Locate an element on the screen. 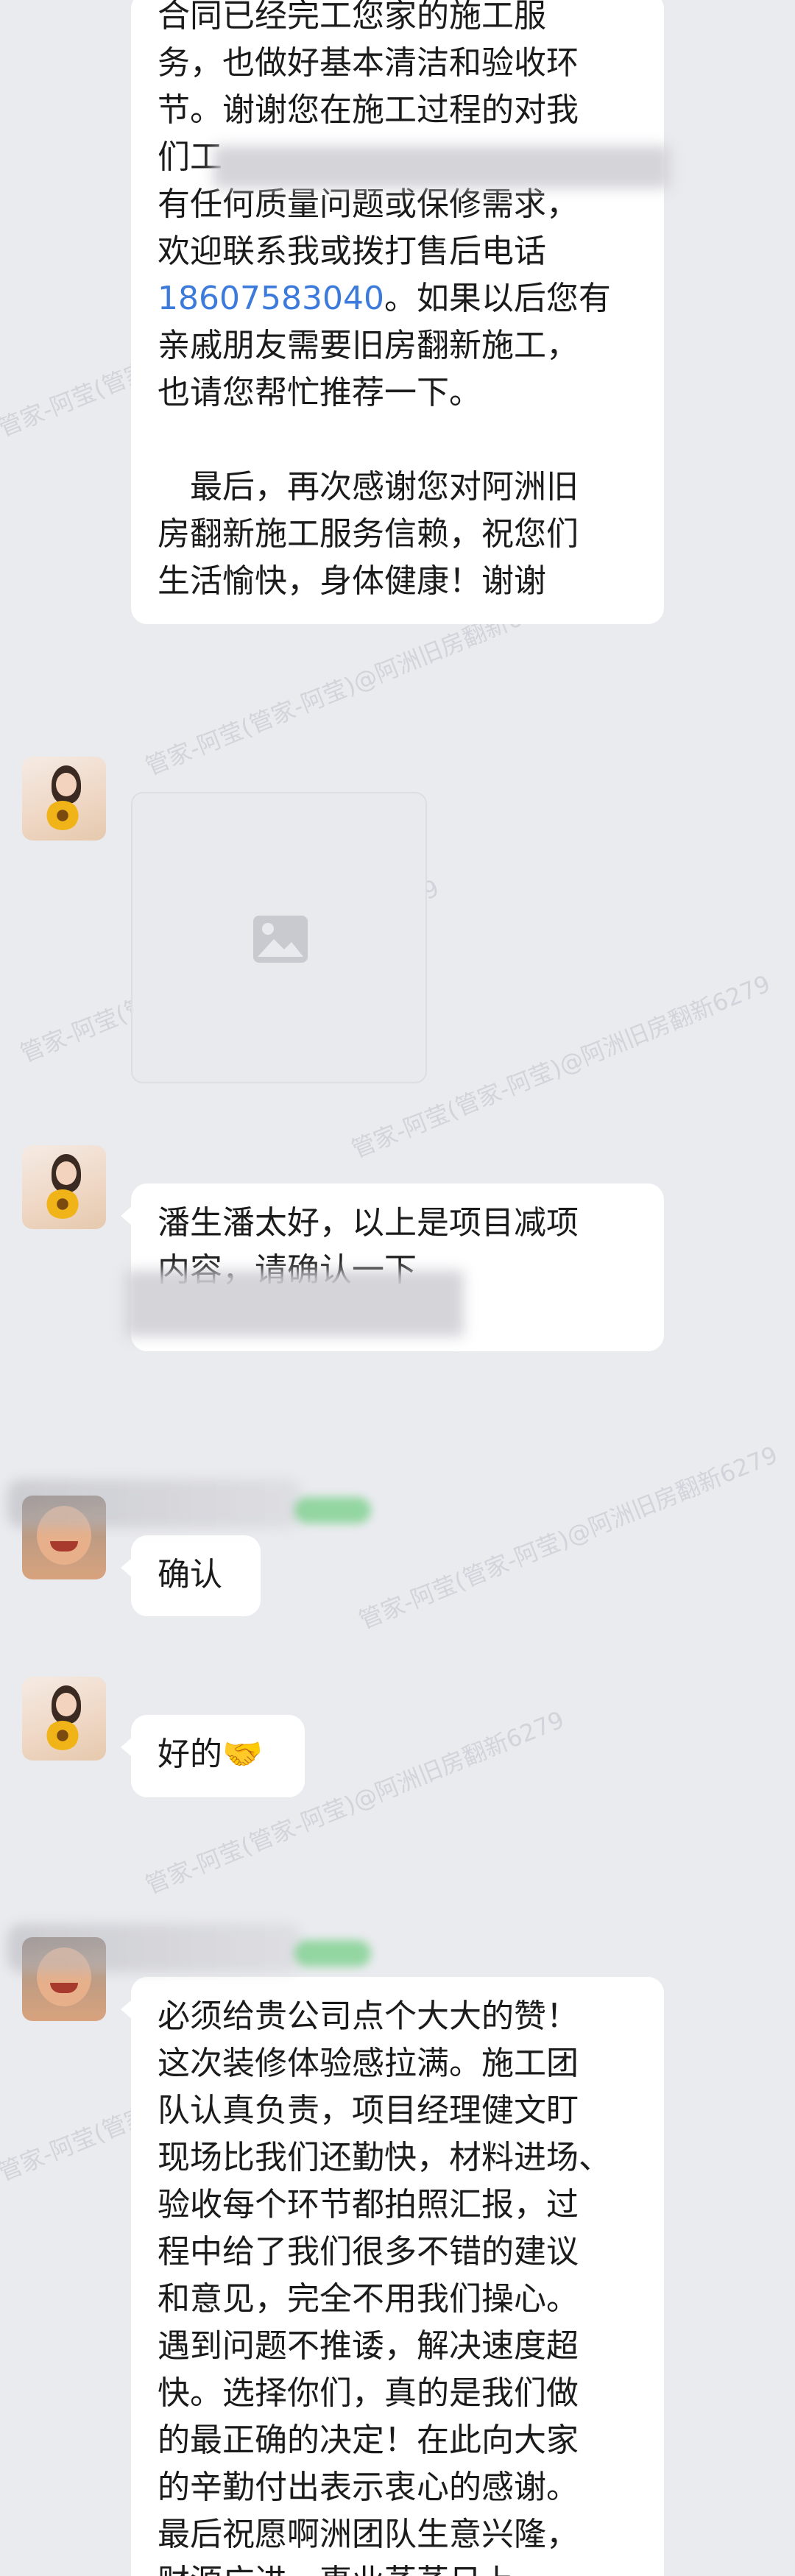 Image resolution: width=795 pixels, height=2576 pixels. message-line: 合同已经完工您家的施工服 is located at coordinates (352, 17).